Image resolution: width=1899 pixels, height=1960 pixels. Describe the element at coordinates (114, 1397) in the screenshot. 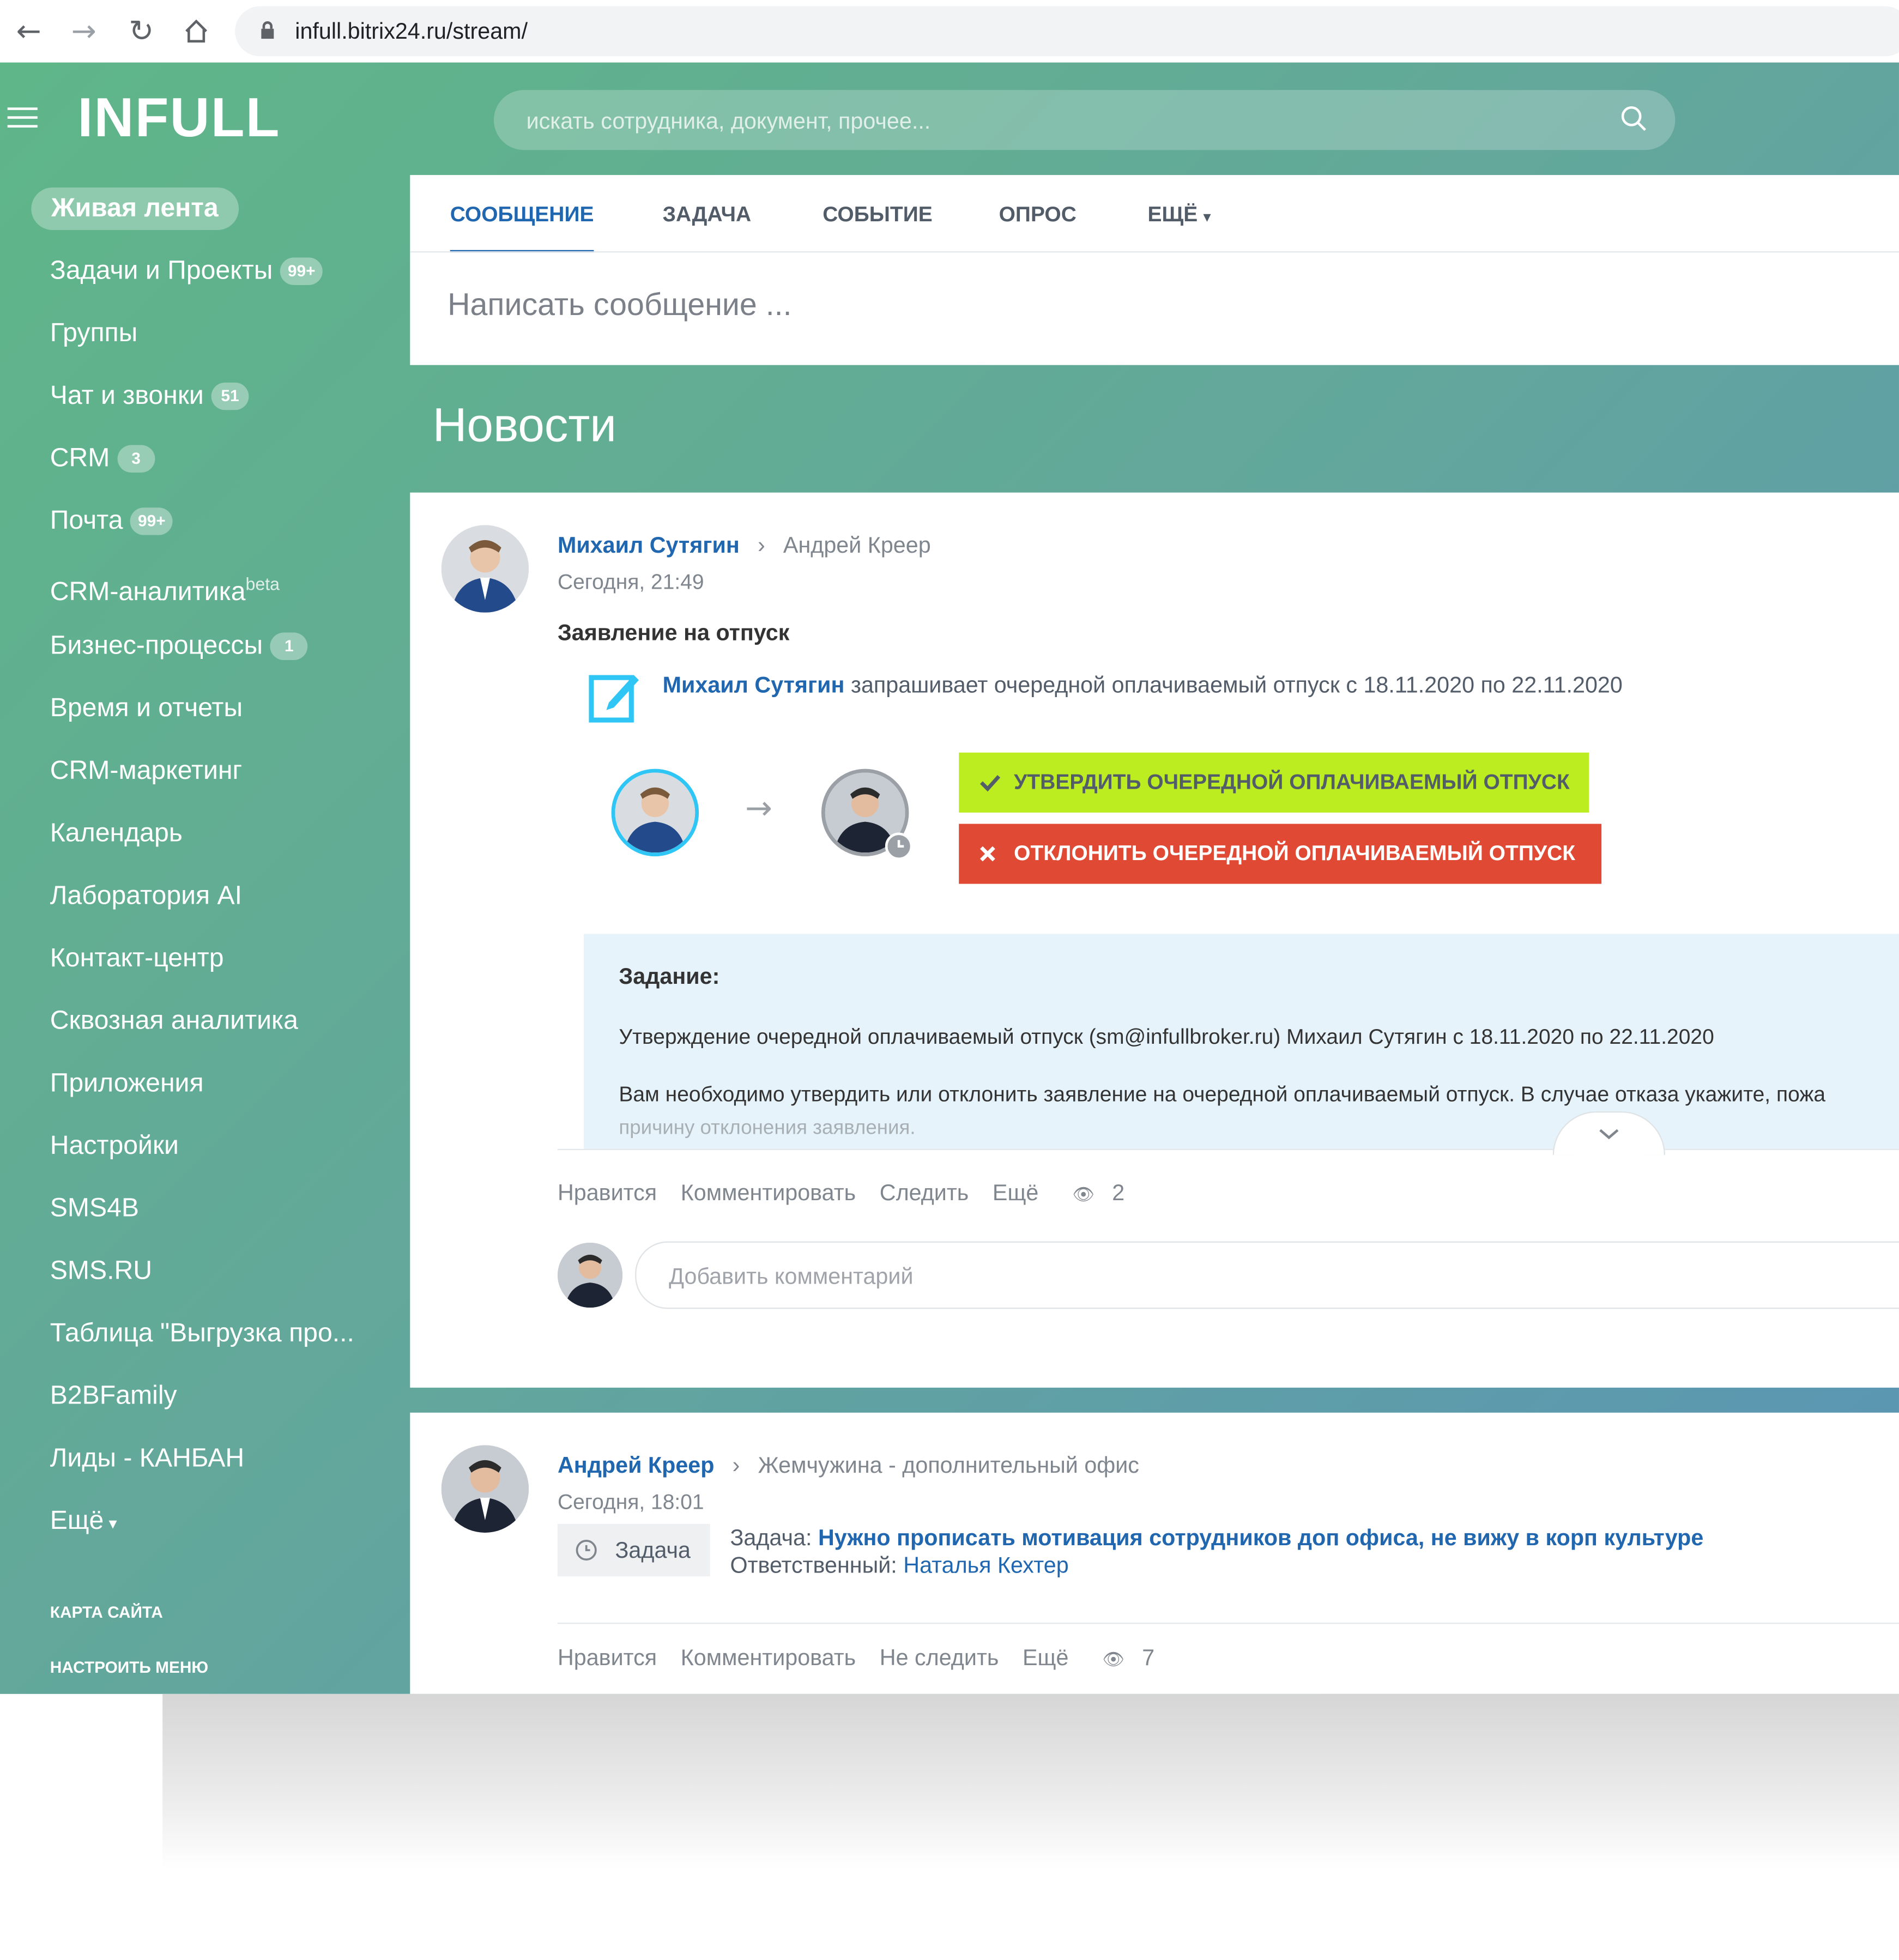

I see `sidebar-item-b2bfamily: B2BFamily` at that location.